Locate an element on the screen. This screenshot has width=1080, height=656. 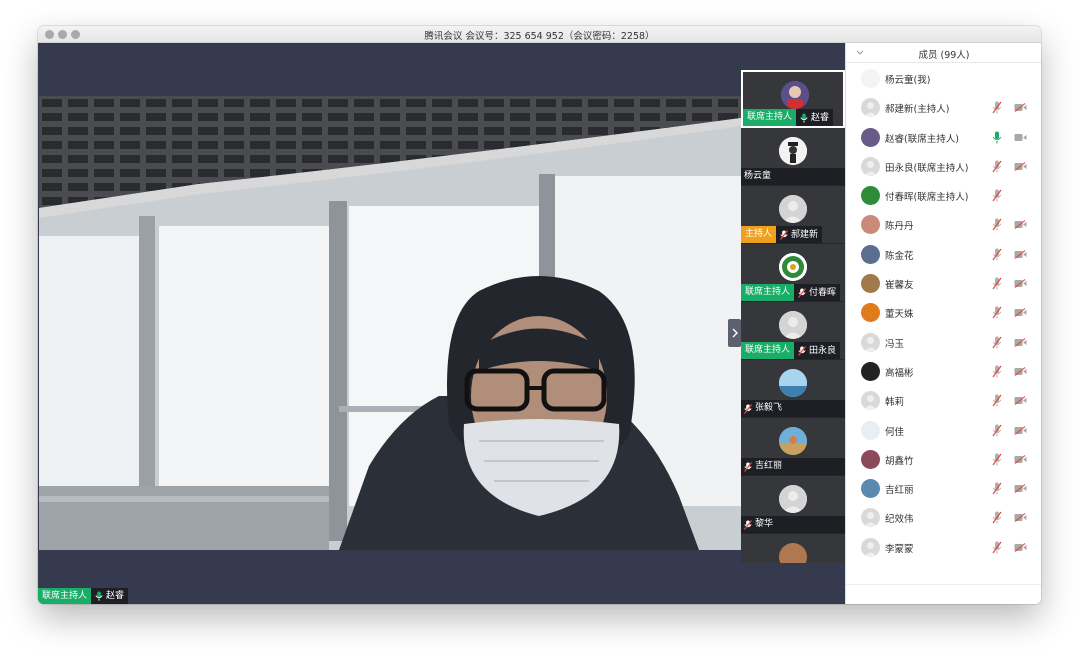
member-row: 付春晖(联席主持人) is located at coordinates (943, 195).